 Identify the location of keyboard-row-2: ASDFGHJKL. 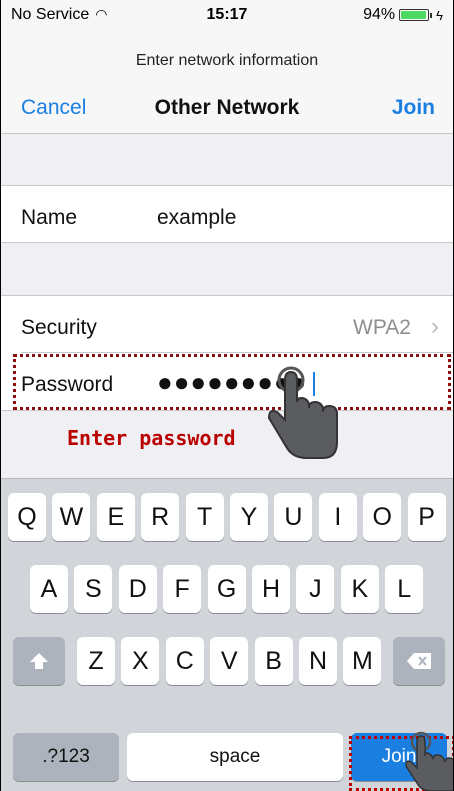
(227, 590).